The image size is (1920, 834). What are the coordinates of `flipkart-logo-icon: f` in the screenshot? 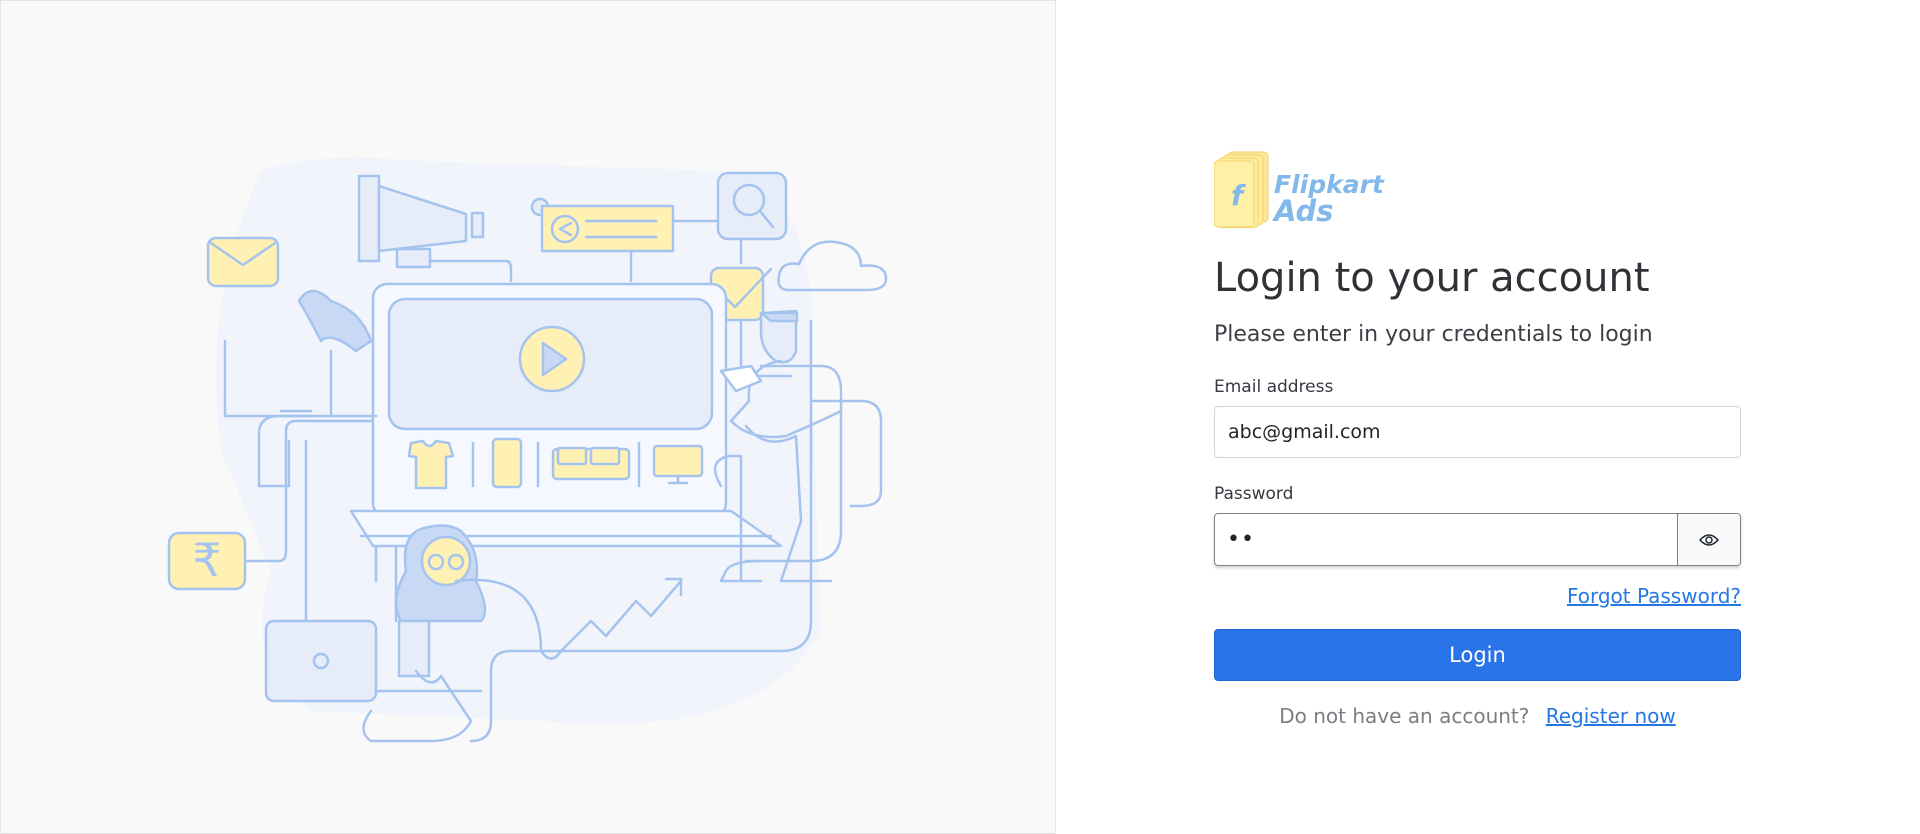 It's located at (1241, 189).